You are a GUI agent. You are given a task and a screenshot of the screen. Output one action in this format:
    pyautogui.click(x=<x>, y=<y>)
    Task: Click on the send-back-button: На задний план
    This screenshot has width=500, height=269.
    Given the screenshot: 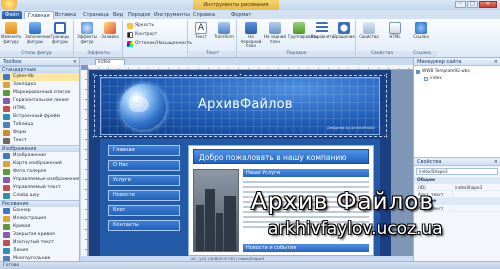 What is the action you would take?
    pyautogui.click(x=275, y=36)
    